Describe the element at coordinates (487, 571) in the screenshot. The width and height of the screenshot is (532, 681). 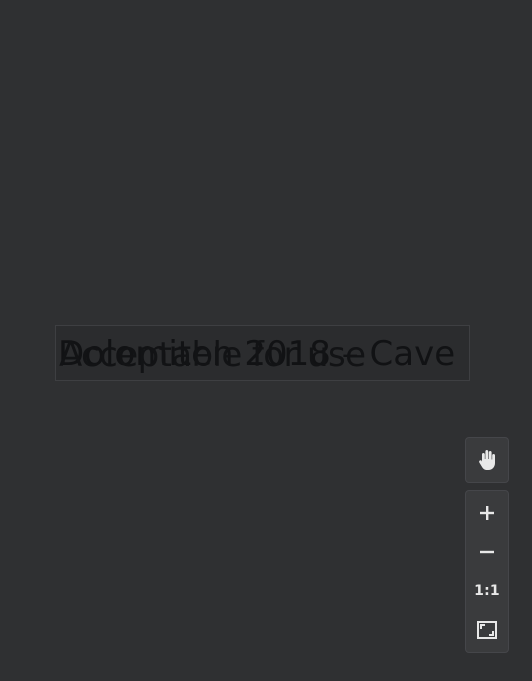
I see `zoom-tool-panel: 1:1` at that location.